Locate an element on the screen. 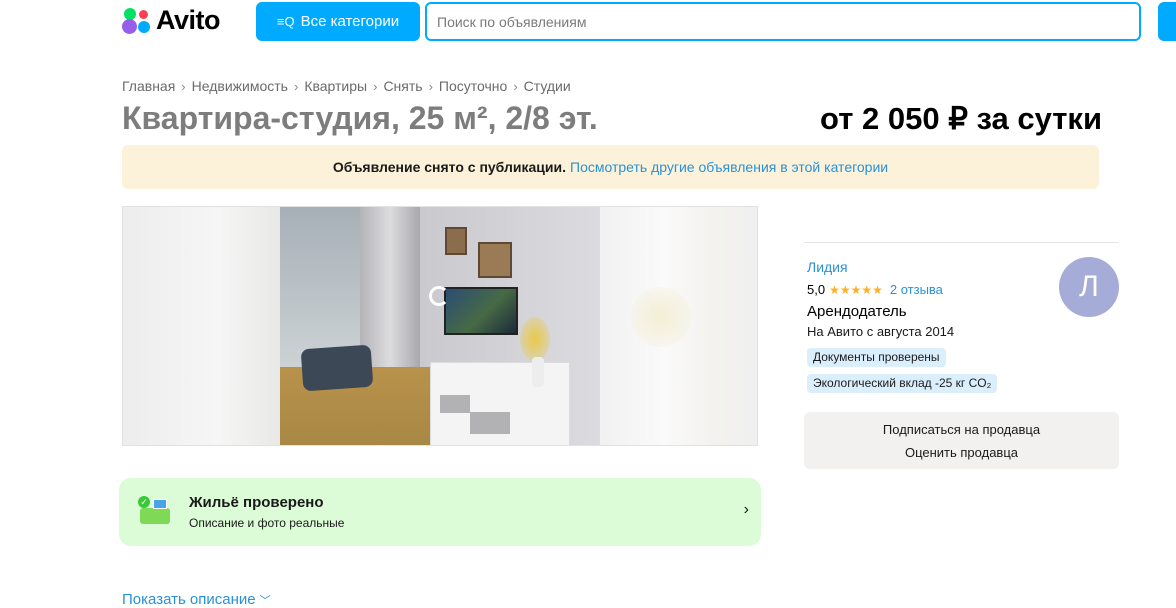 Image resolution: width=1176 pixels, height=608 pixels. show-description-link: Показать описание ﹀ is located at coordinates (196, 599).